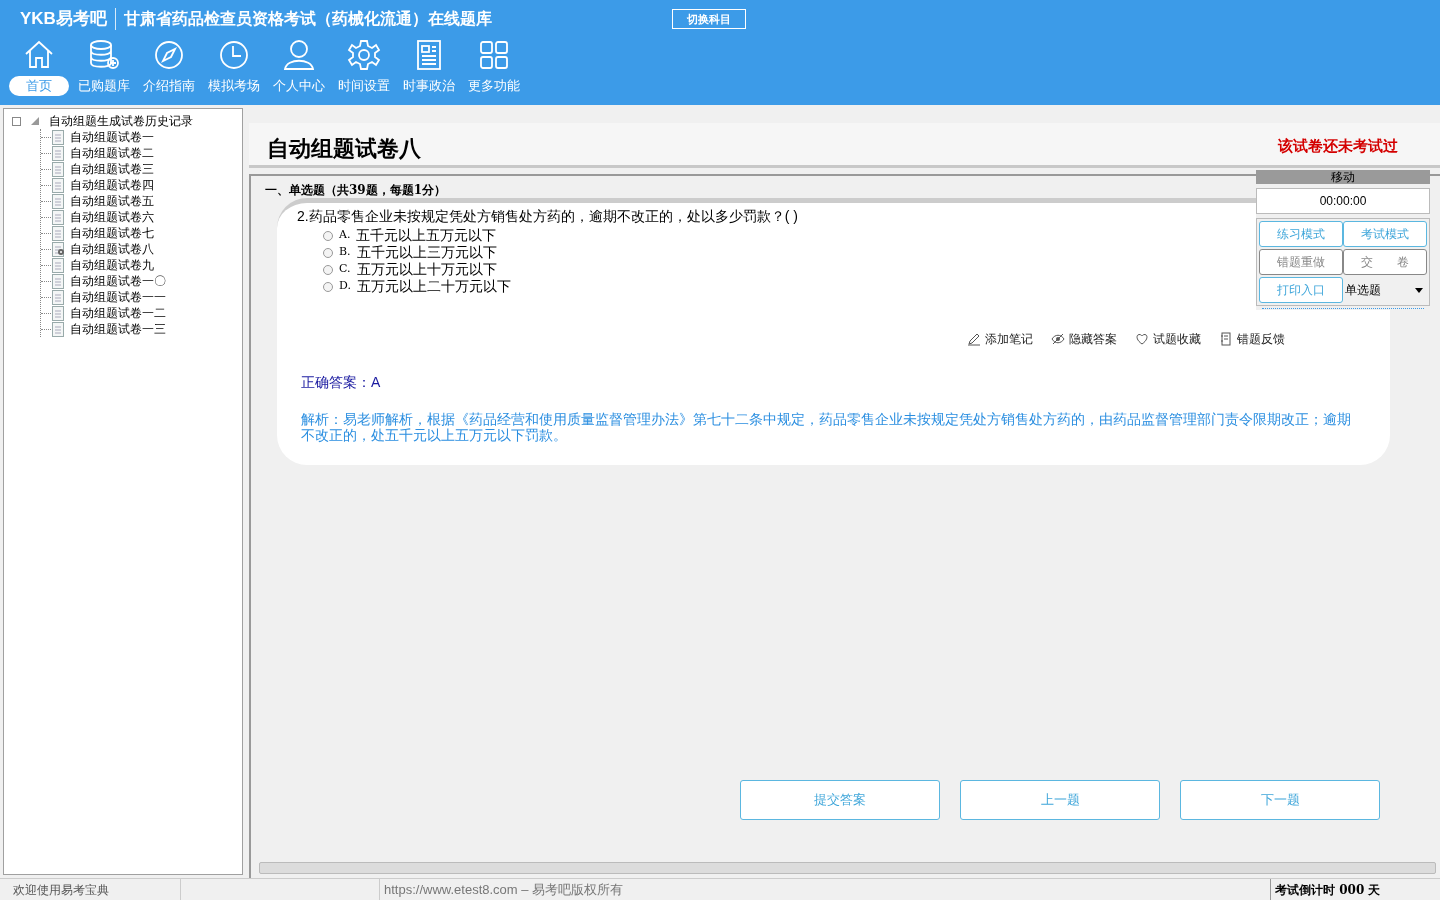 The image size is (1440, 900). What do you see at coordinates (410, 235) in the screenshot?
I see `answer-option: A. 五千元以上五万元以下` at bounding box center [410, 235].